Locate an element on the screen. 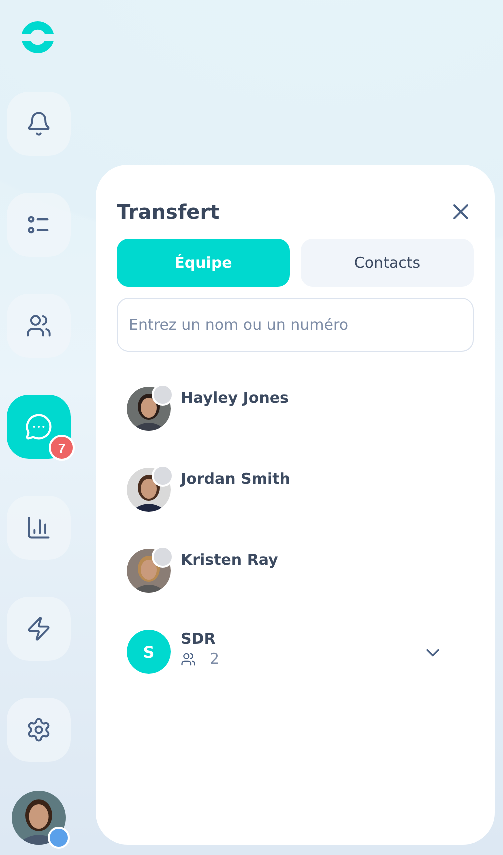 Image resolution: width=503 pixels, height=855 pixels. bar-chart-icon is located at coordinates (39, 528).